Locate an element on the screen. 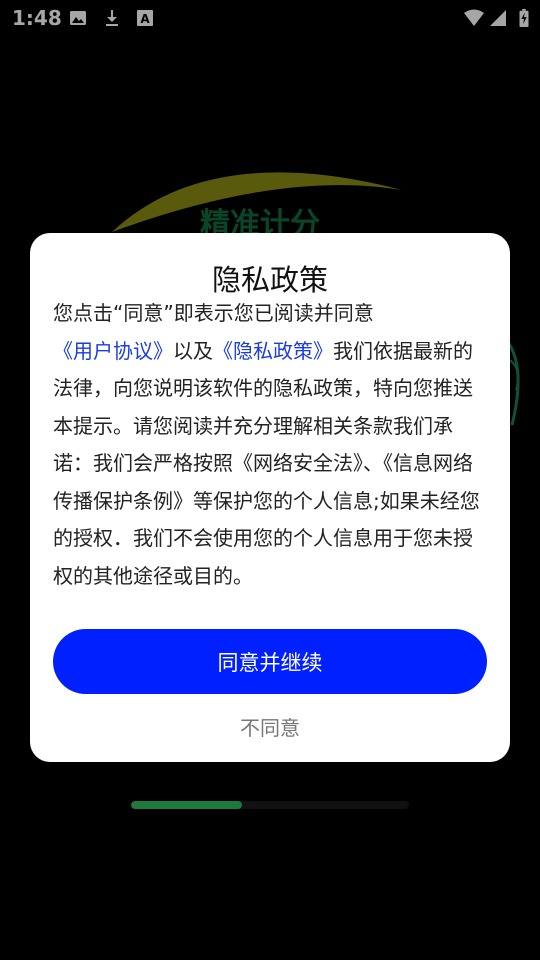 The image size is (540, 960). disagree-button: 不同意 is located at coordinates (270, 728).